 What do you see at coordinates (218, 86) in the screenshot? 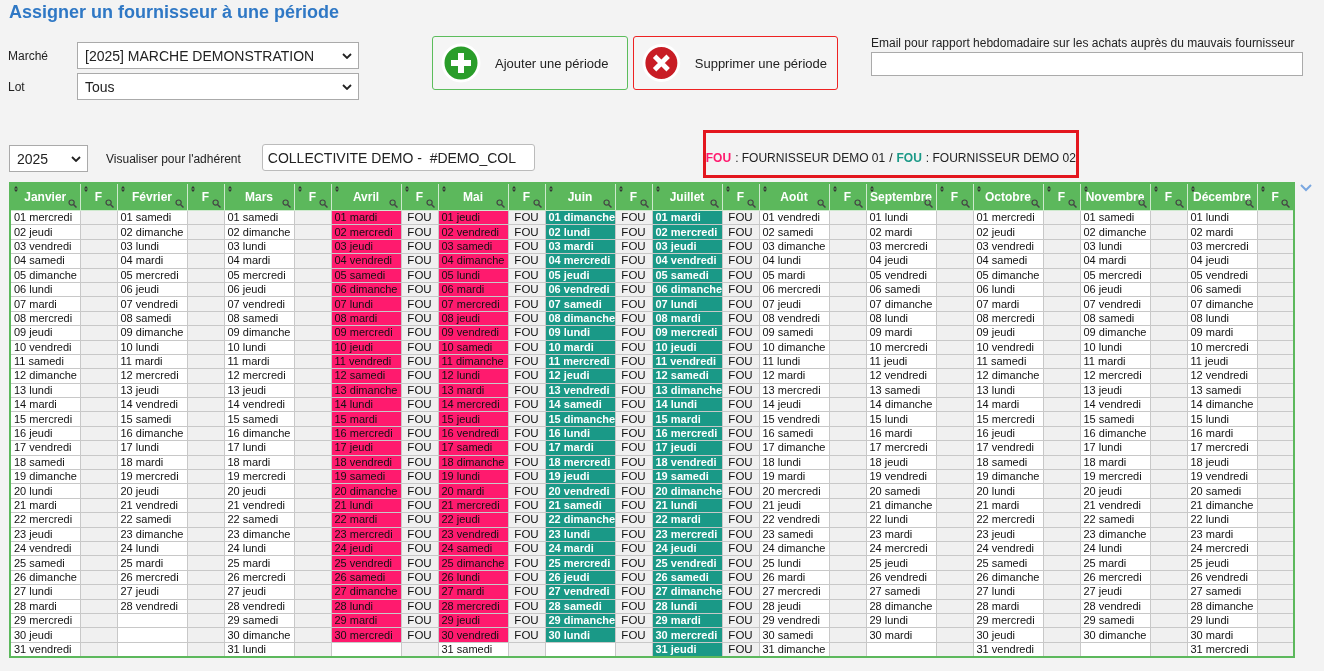
I see `lot-select: Tous` at bounding box center [218, 86].